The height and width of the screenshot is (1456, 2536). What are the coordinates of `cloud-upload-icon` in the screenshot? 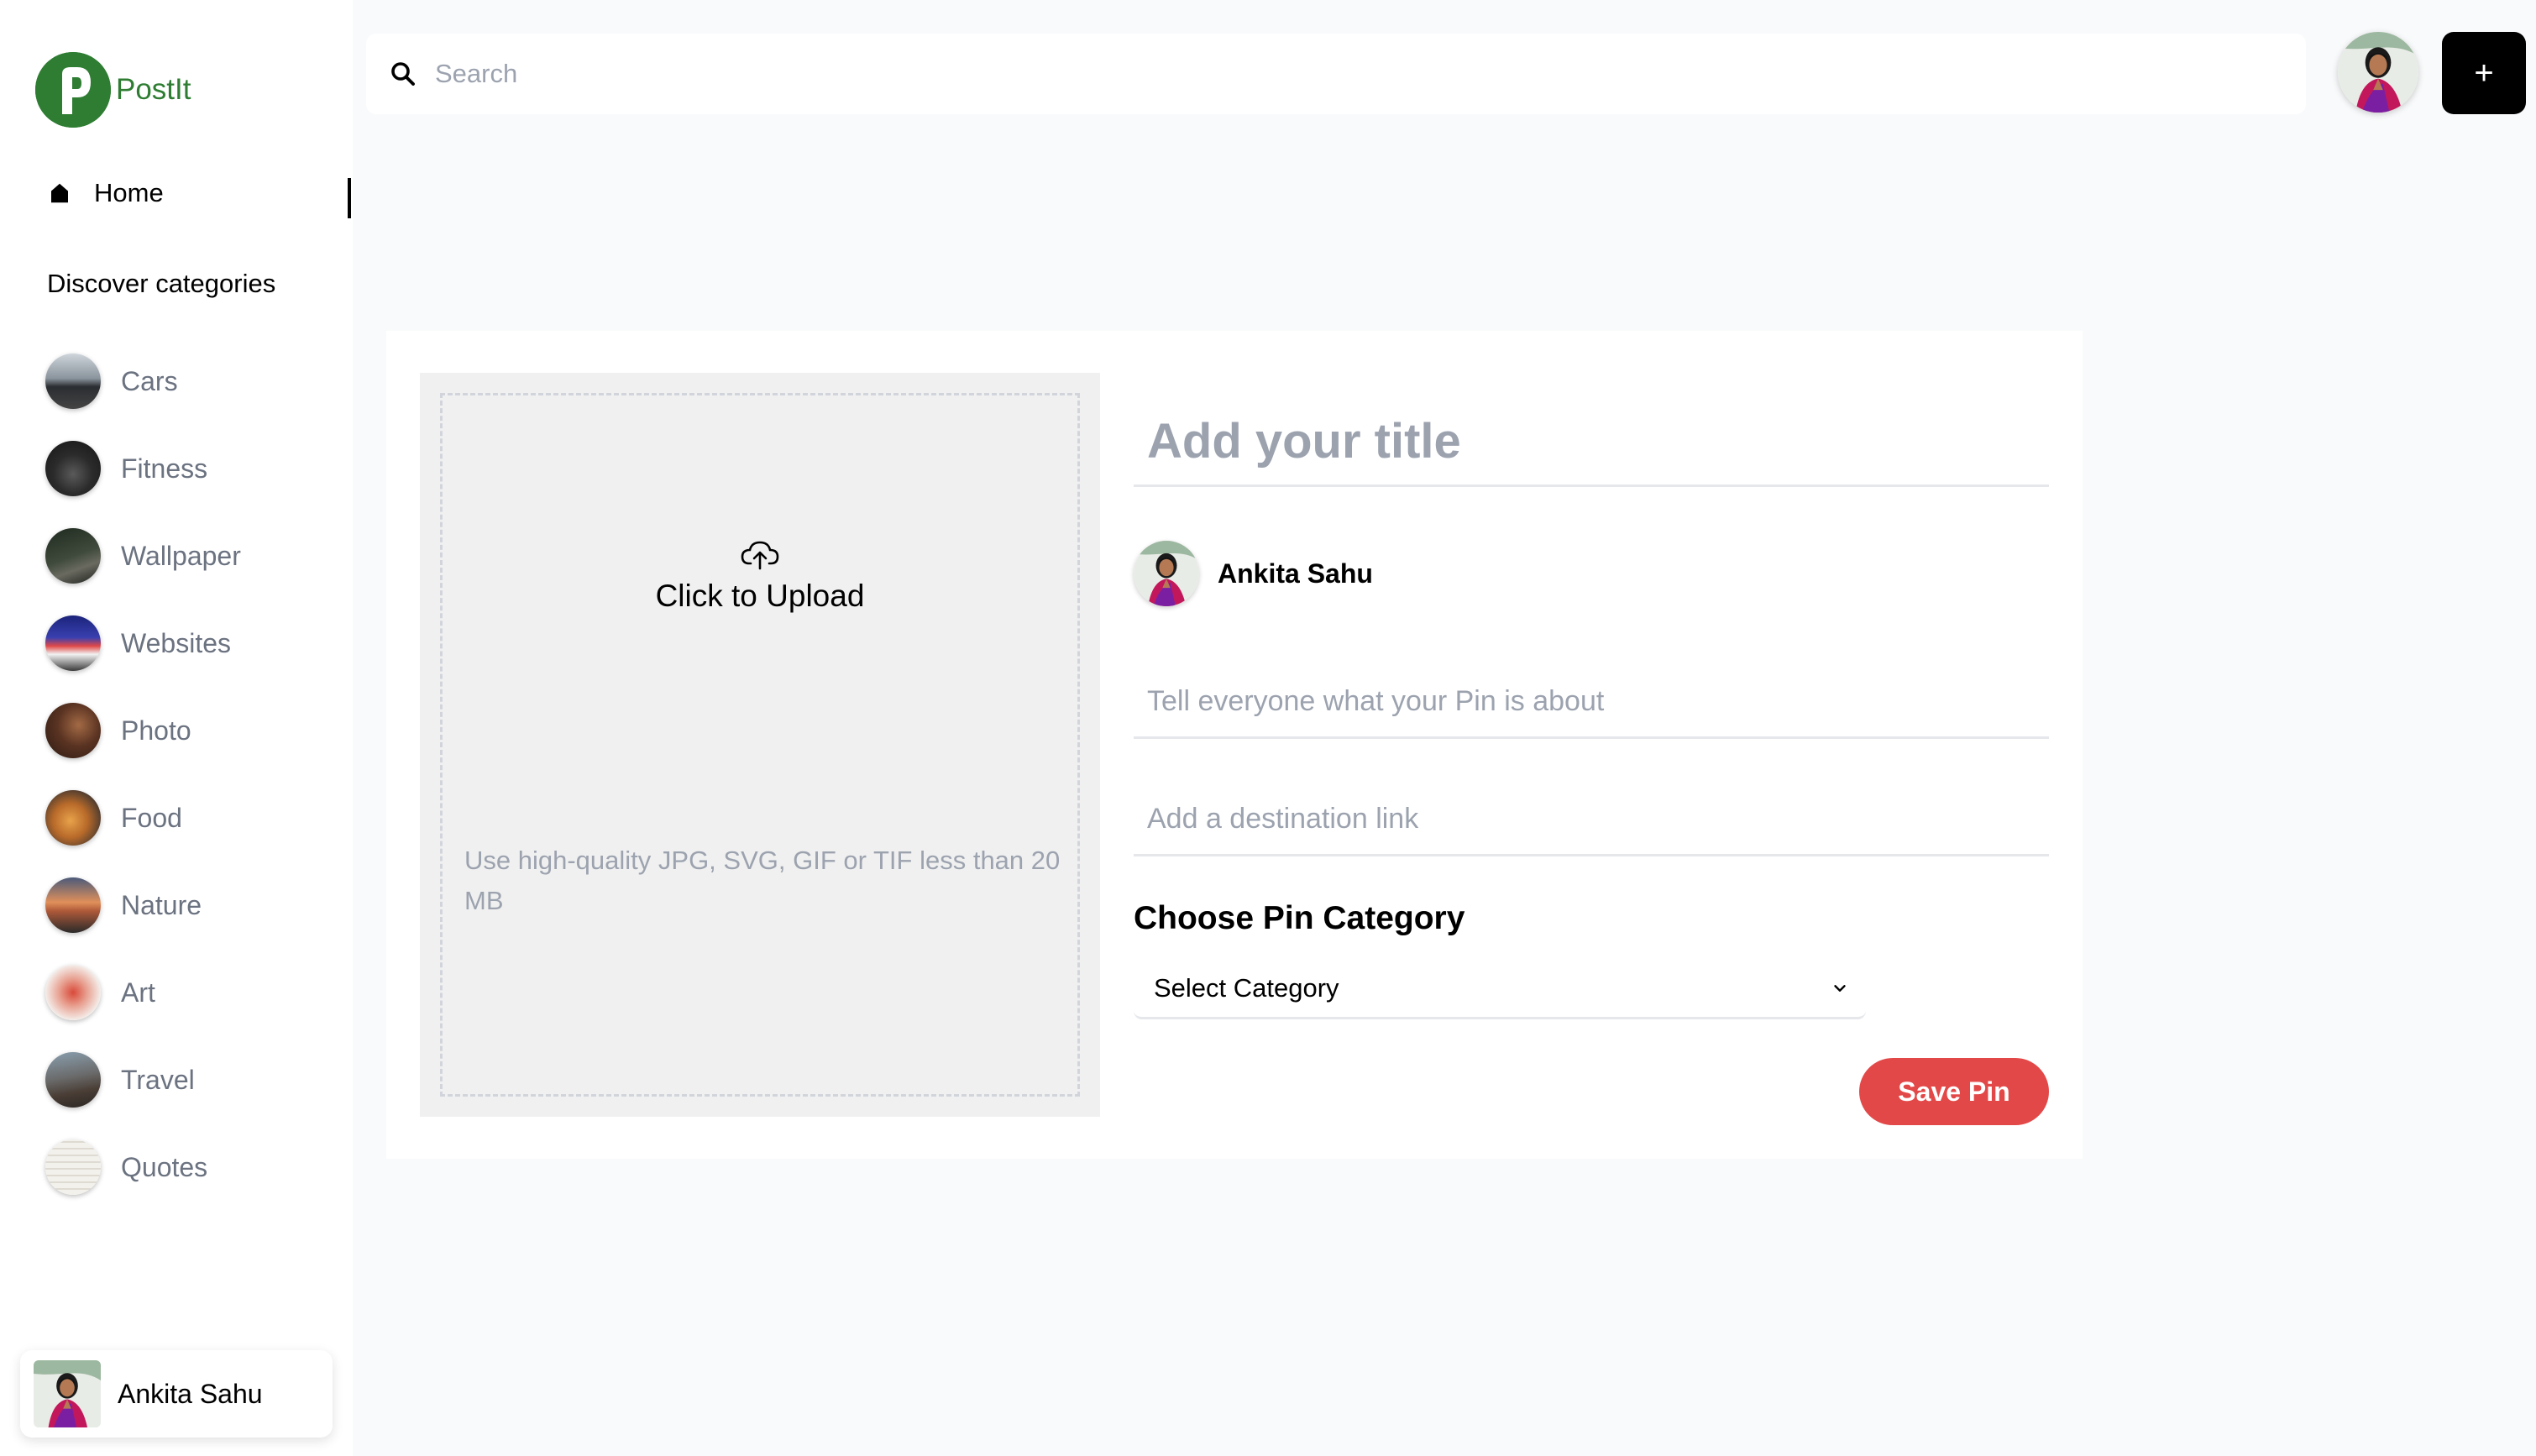 It's located at (760, 555).